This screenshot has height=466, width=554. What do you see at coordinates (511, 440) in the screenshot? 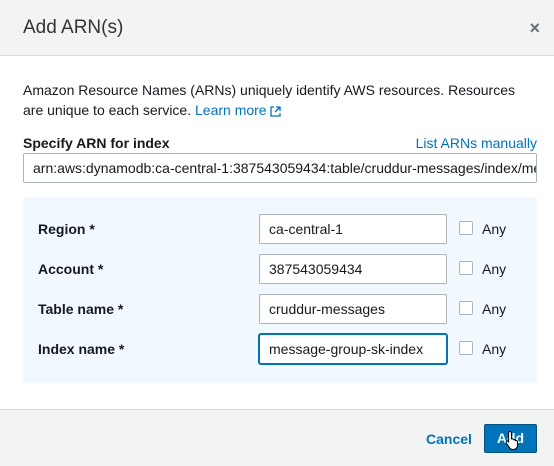
I see `pointer-cursor-icon` at bounding box center [511, 440].